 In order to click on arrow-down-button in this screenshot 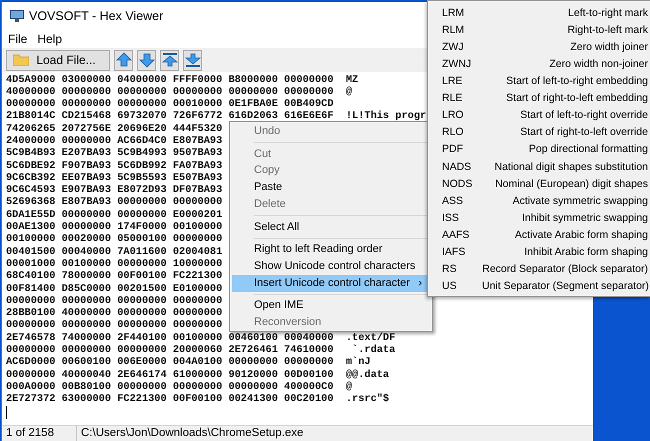, I will do `click(146, 60)`.